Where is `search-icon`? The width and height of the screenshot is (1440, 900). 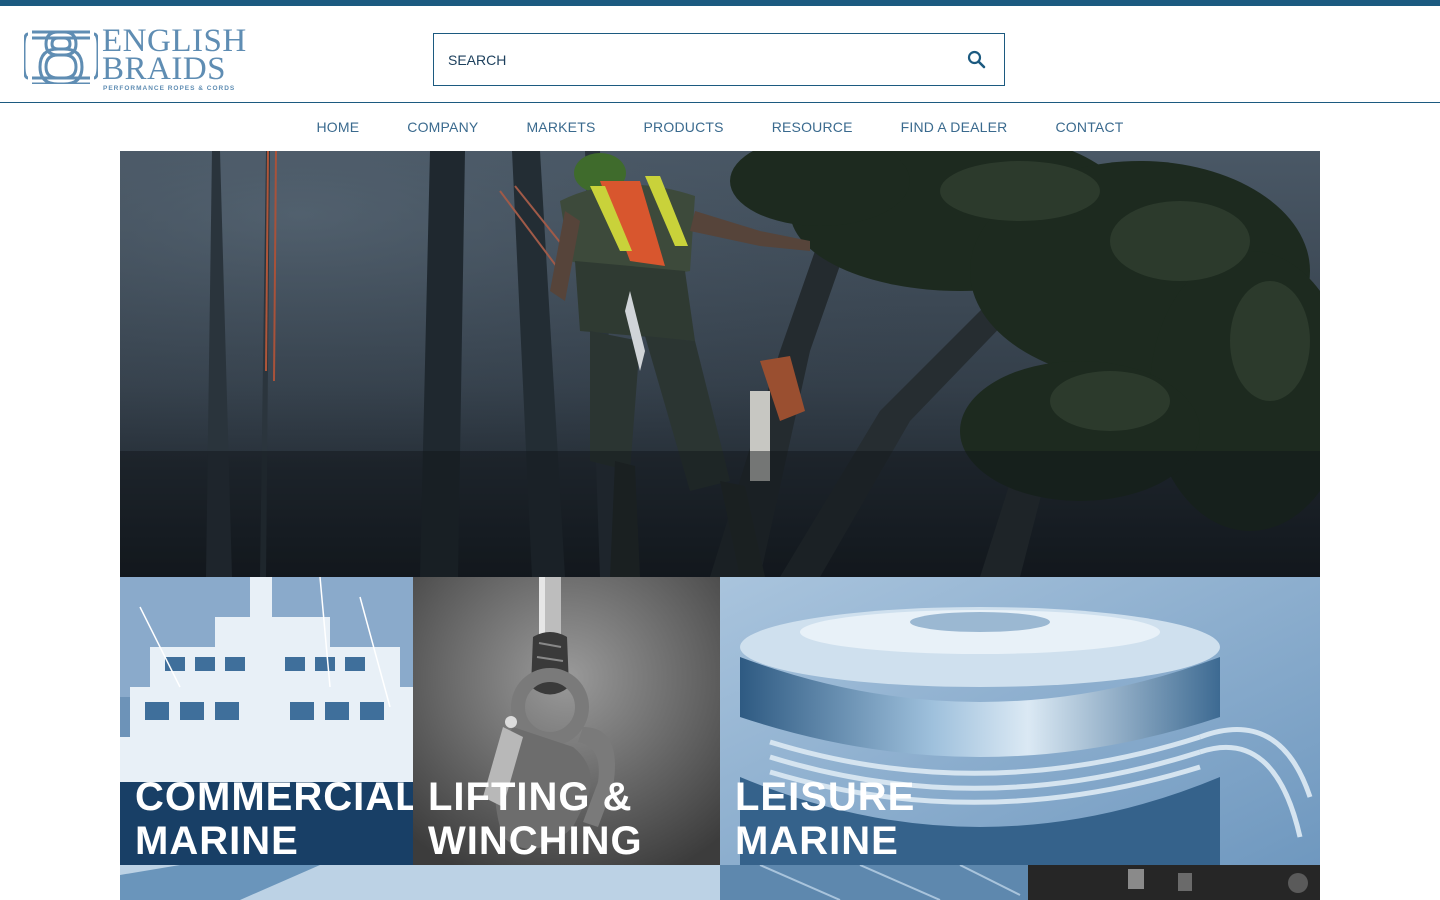 search-icon is located at coordinates (976, 59).